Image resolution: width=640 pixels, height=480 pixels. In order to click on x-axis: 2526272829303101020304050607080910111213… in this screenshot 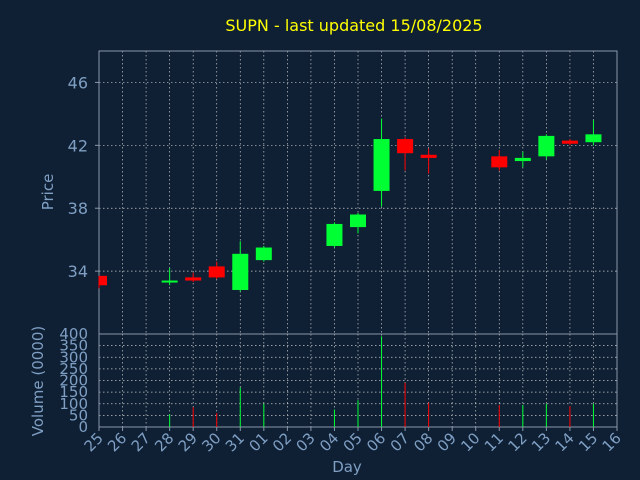, I will do `click(353, 441)`.